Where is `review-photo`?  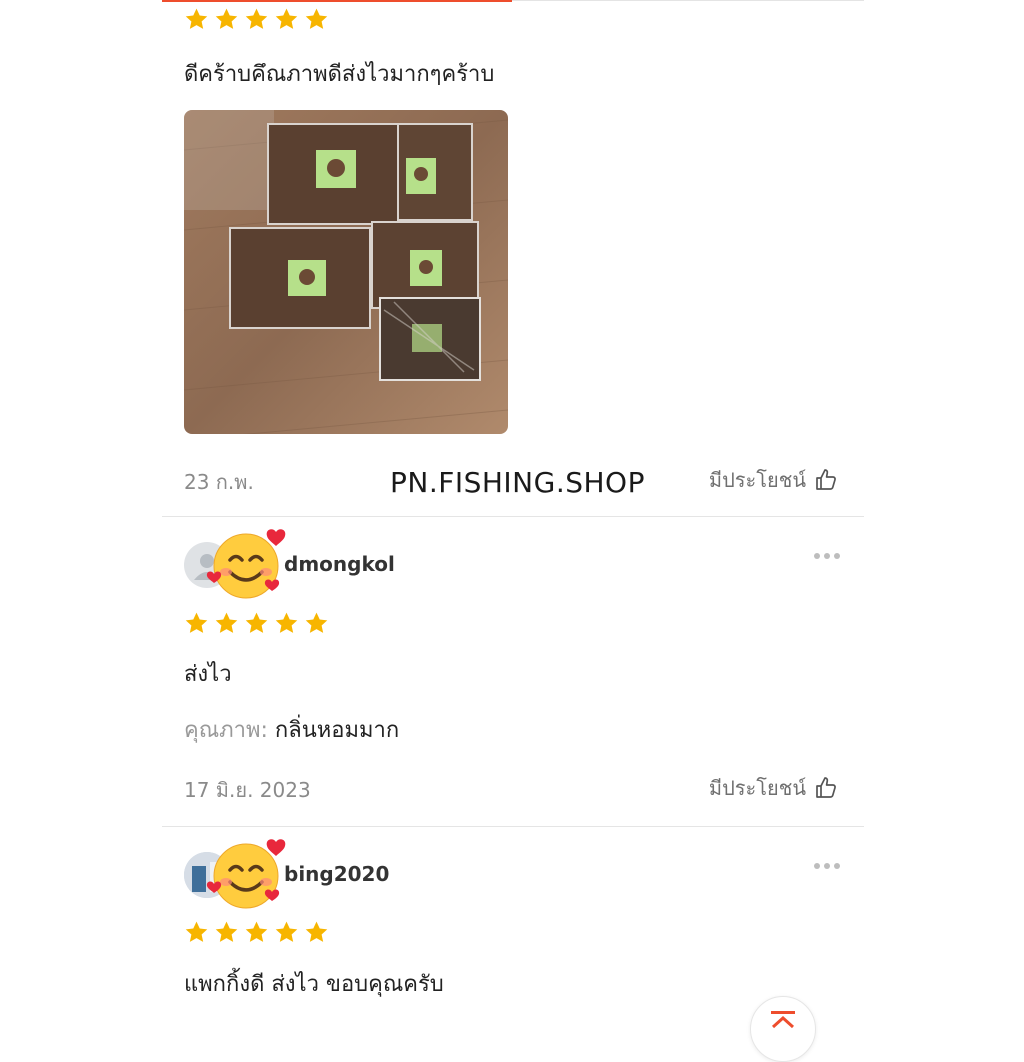 review-photo is located at coordinates (346, 272).